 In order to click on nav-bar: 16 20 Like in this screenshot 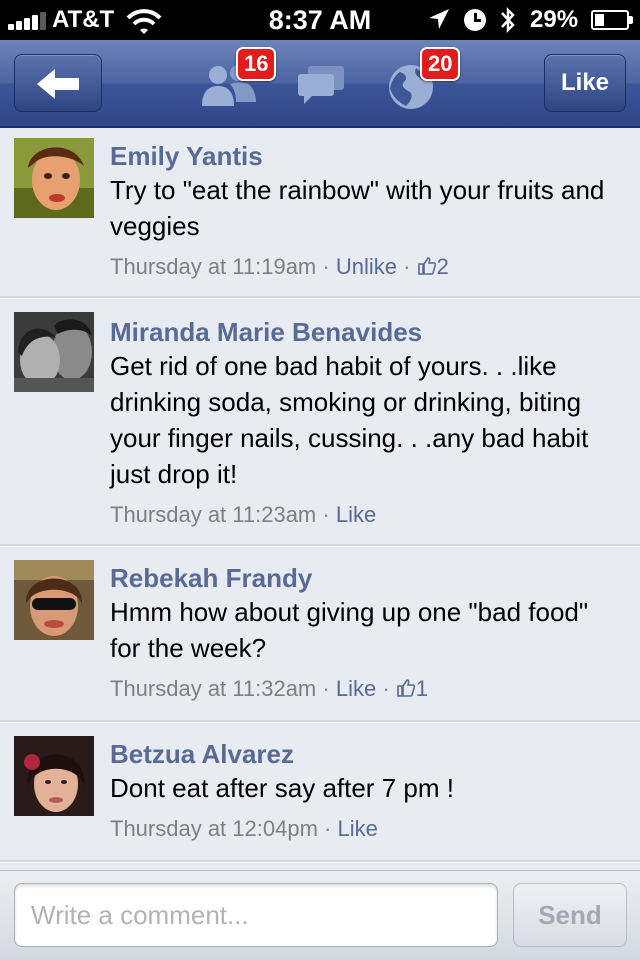, I will do `click(320, 84)`.